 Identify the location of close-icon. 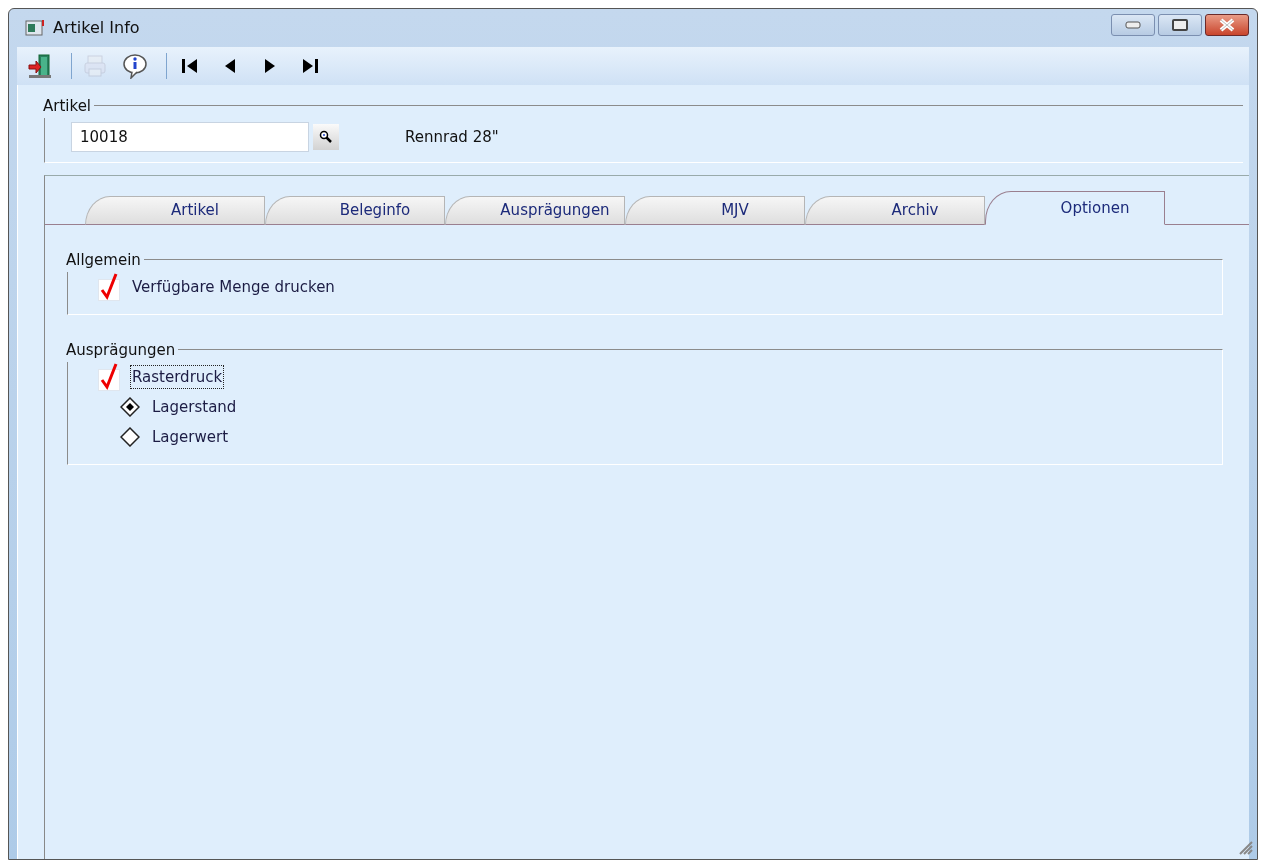
(1227, 25).